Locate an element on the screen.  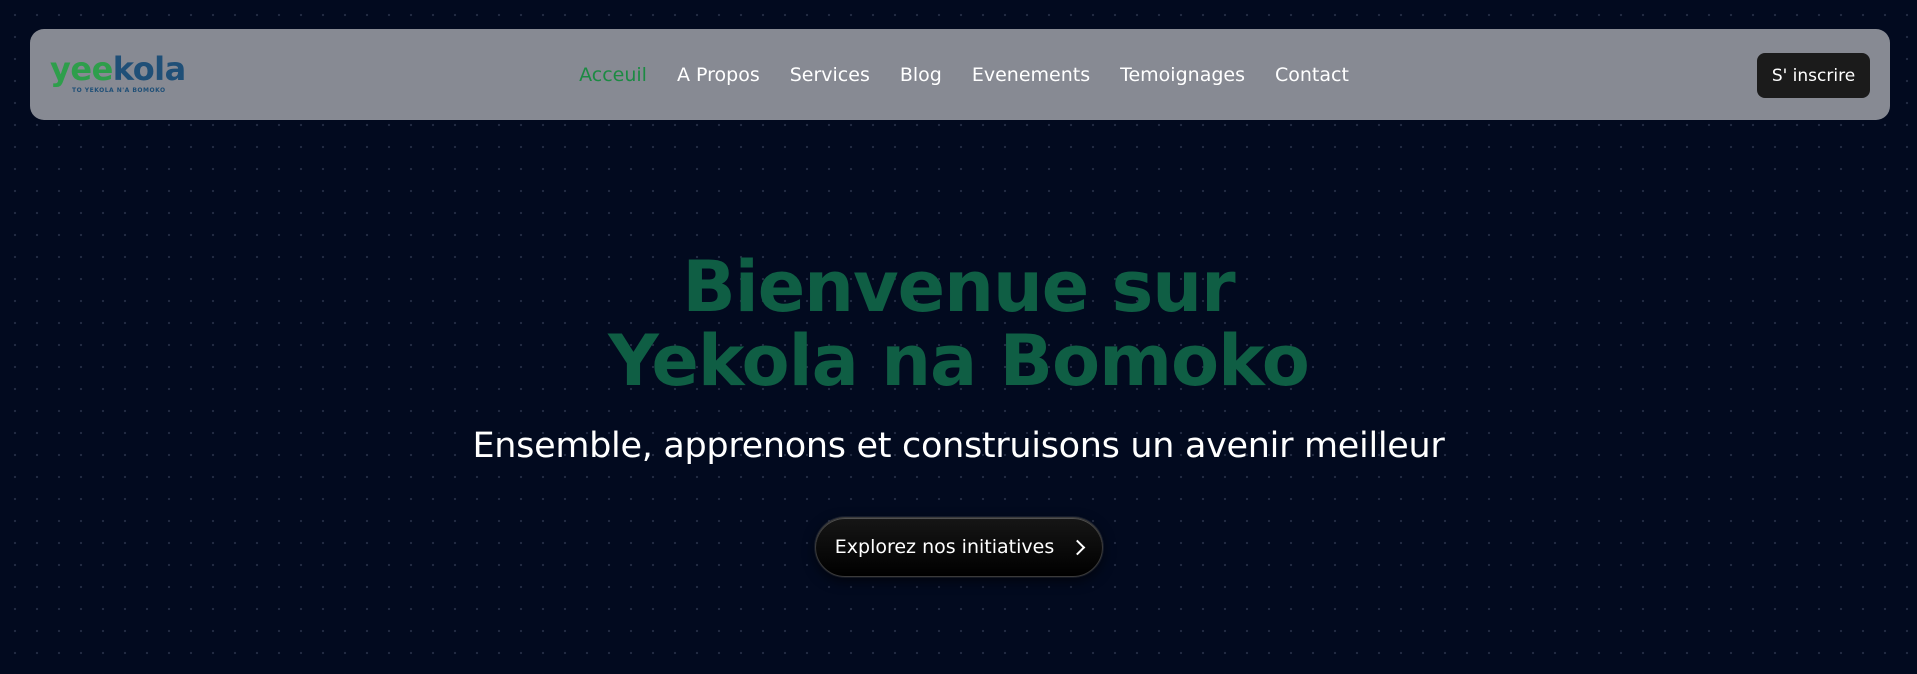
hero-title-line1: Bienvenue sur is located at coordinates (958, 287).